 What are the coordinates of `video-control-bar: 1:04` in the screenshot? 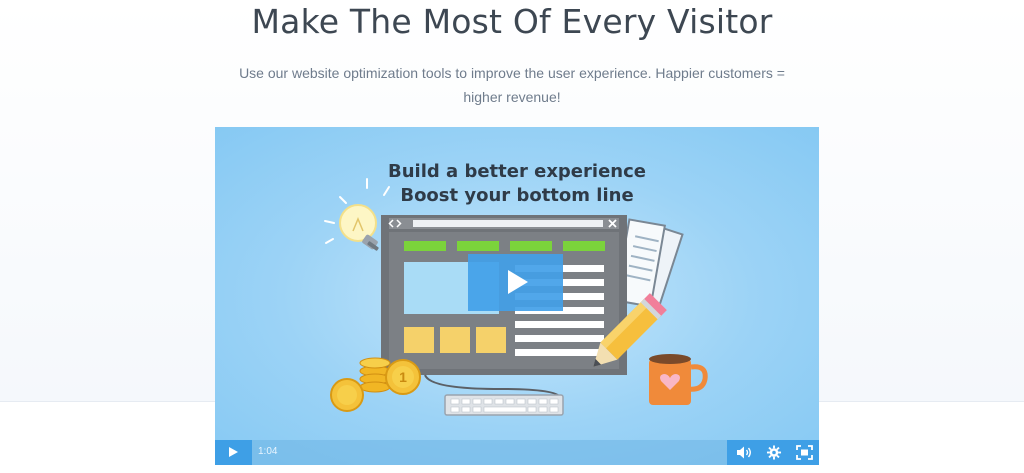 It's located at (517, 452).